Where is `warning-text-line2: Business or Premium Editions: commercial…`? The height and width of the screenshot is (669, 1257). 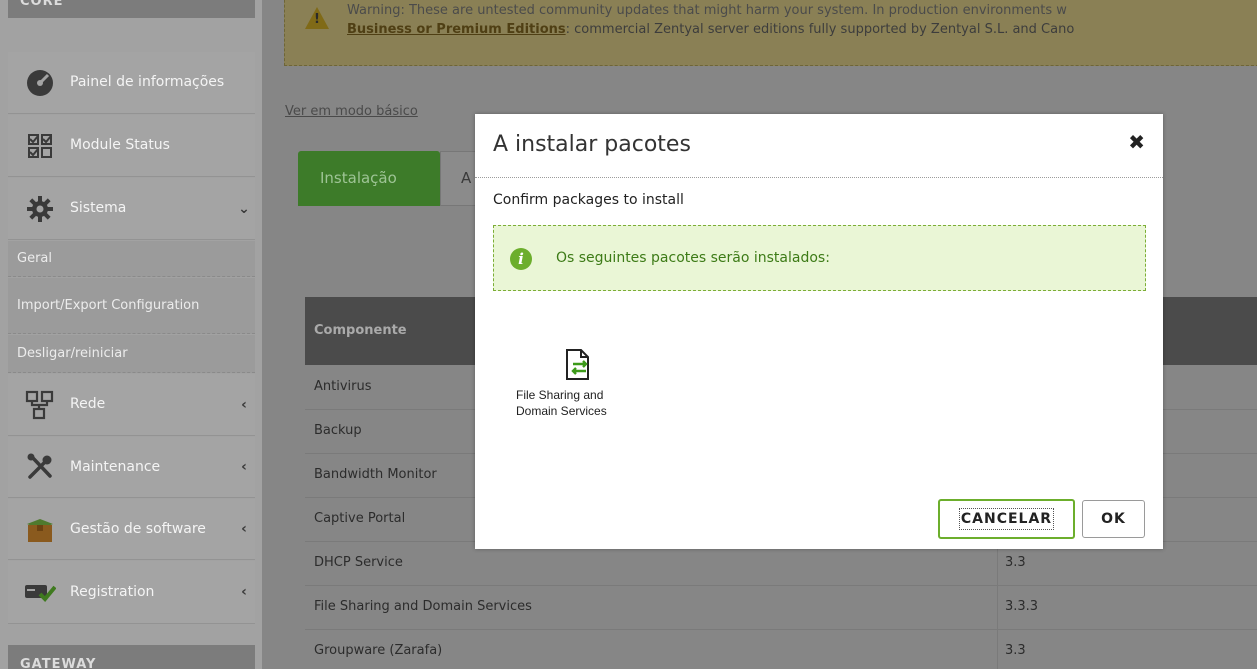
warning-text-line2: Business or Premium Editions: commercial… is located at coordinates (711, 29).